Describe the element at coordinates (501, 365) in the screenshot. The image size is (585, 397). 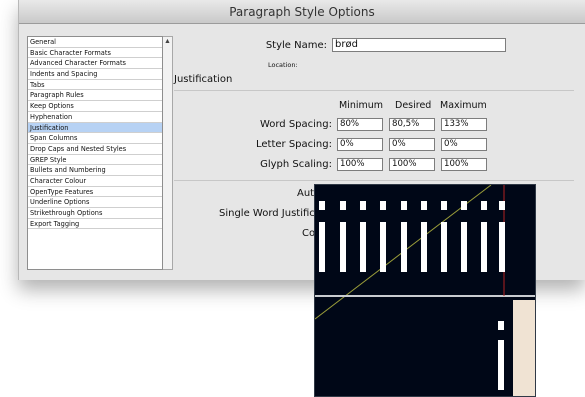
I see `lower-bar-mark` at that location.